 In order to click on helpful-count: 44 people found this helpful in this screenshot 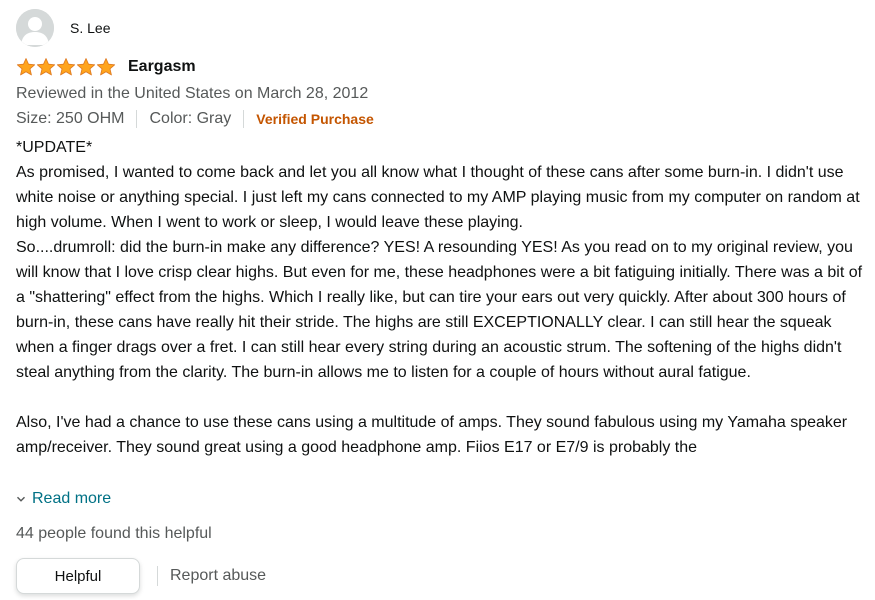, I will do `click(114, 533)`.